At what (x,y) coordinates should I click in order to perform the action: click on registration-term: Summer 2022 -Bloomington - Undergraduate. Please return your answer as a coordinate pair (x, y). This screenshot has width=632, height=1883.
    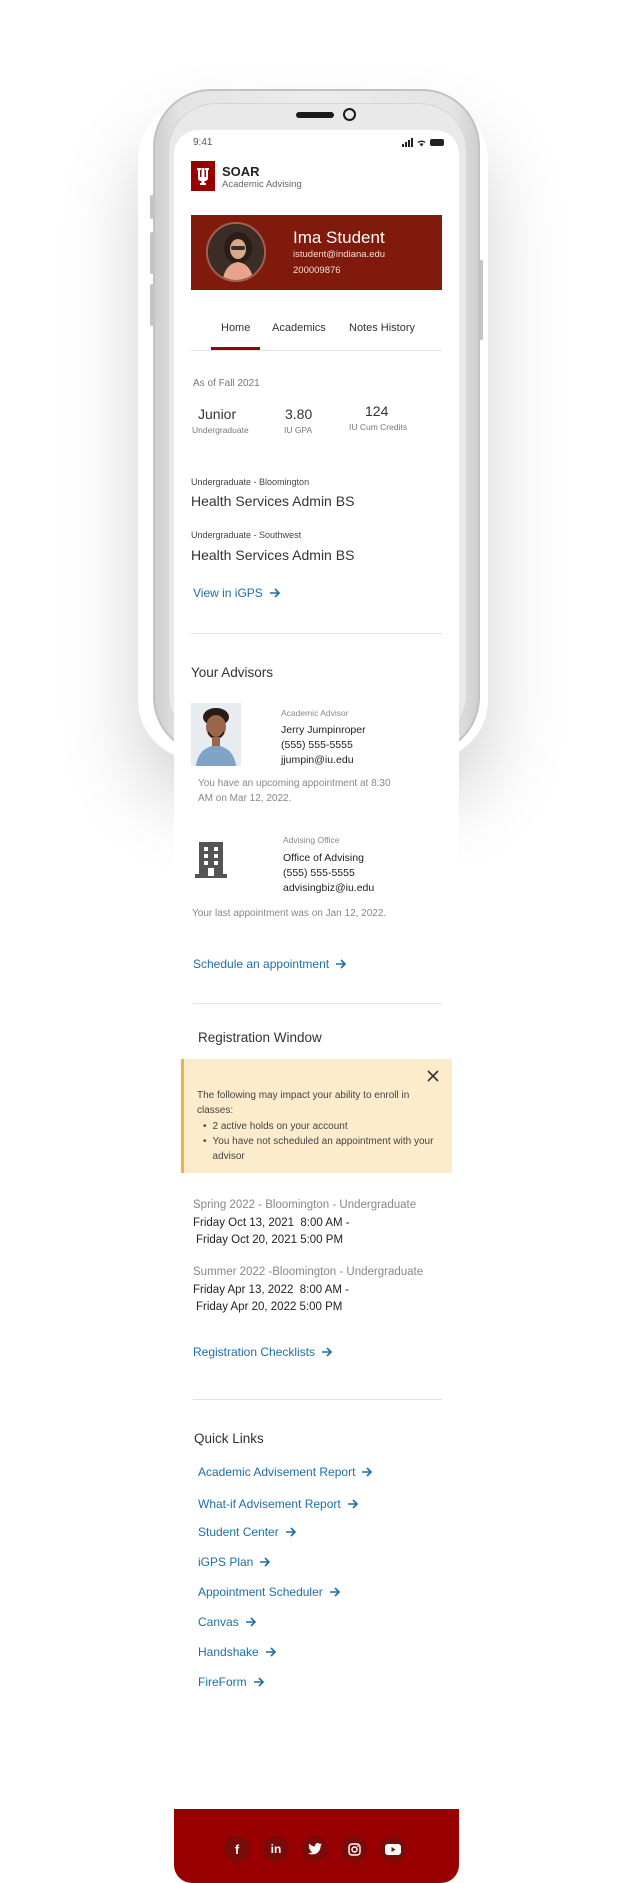
    Looking at the image, I should click on (308, 1272).